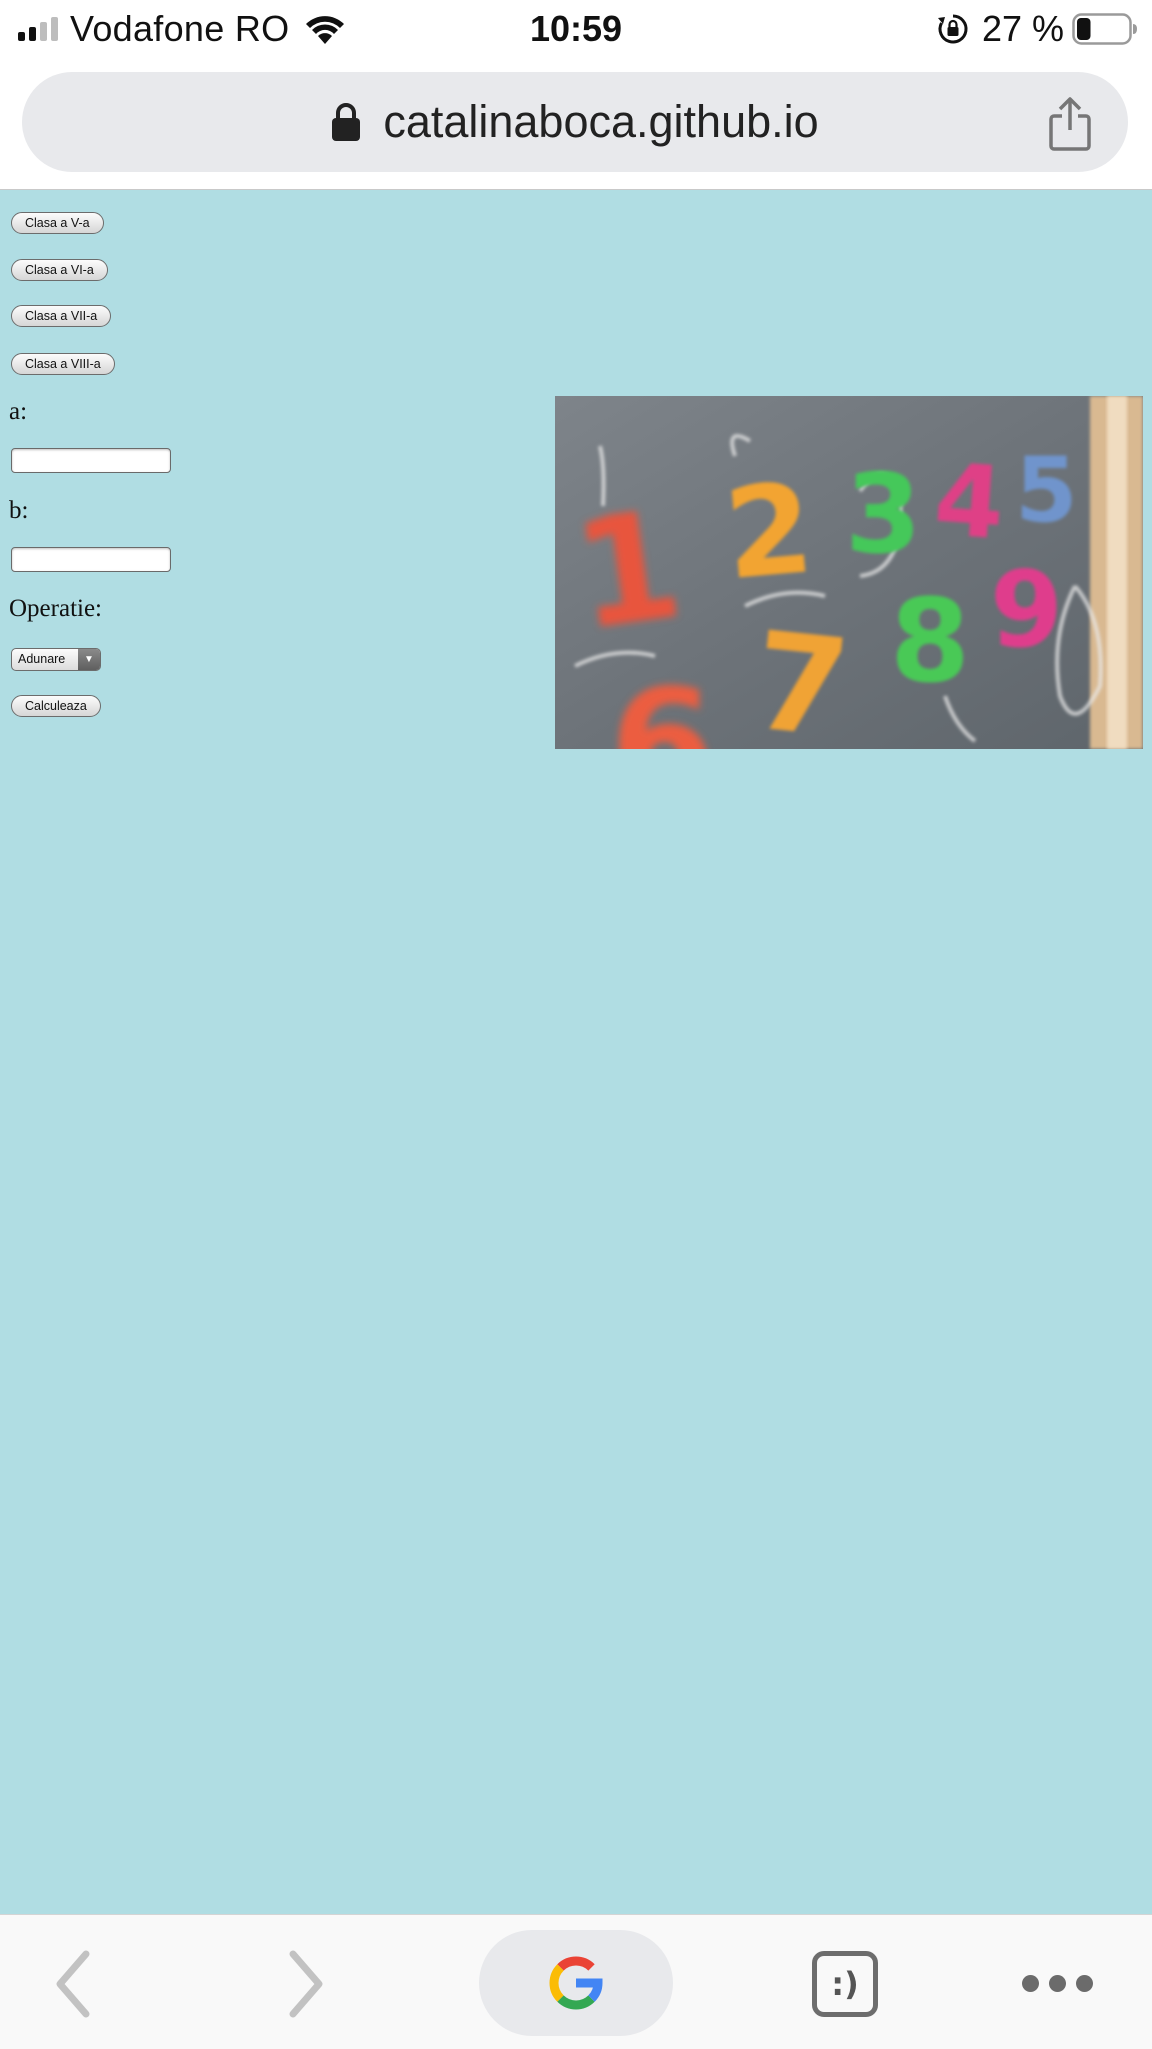 The height and width of the screenshot is (2049, 1152). What do you see at coordinates (19, 510) in the screenshot?
I see `label-b: b:` at bounding box center [19, 510].